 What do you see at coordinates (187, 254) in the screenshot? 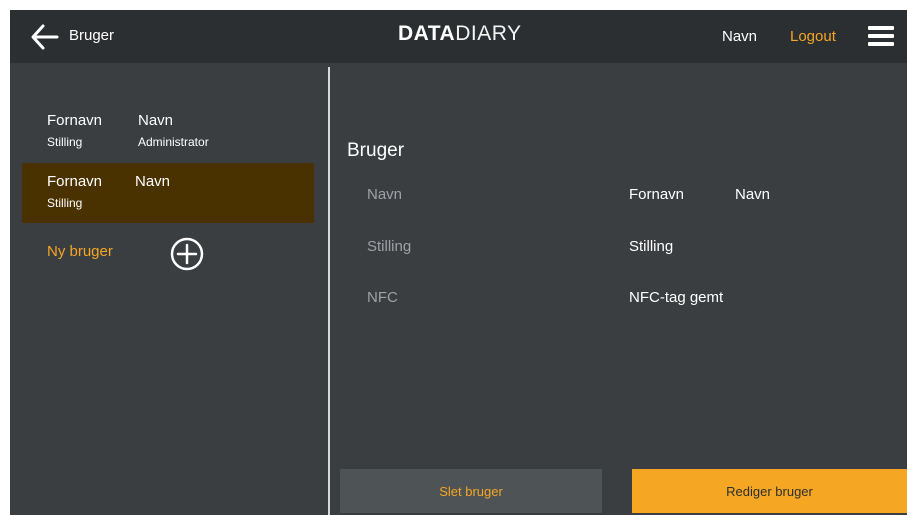
I see `plus-circle-icon` at bounding box center [187, 254].